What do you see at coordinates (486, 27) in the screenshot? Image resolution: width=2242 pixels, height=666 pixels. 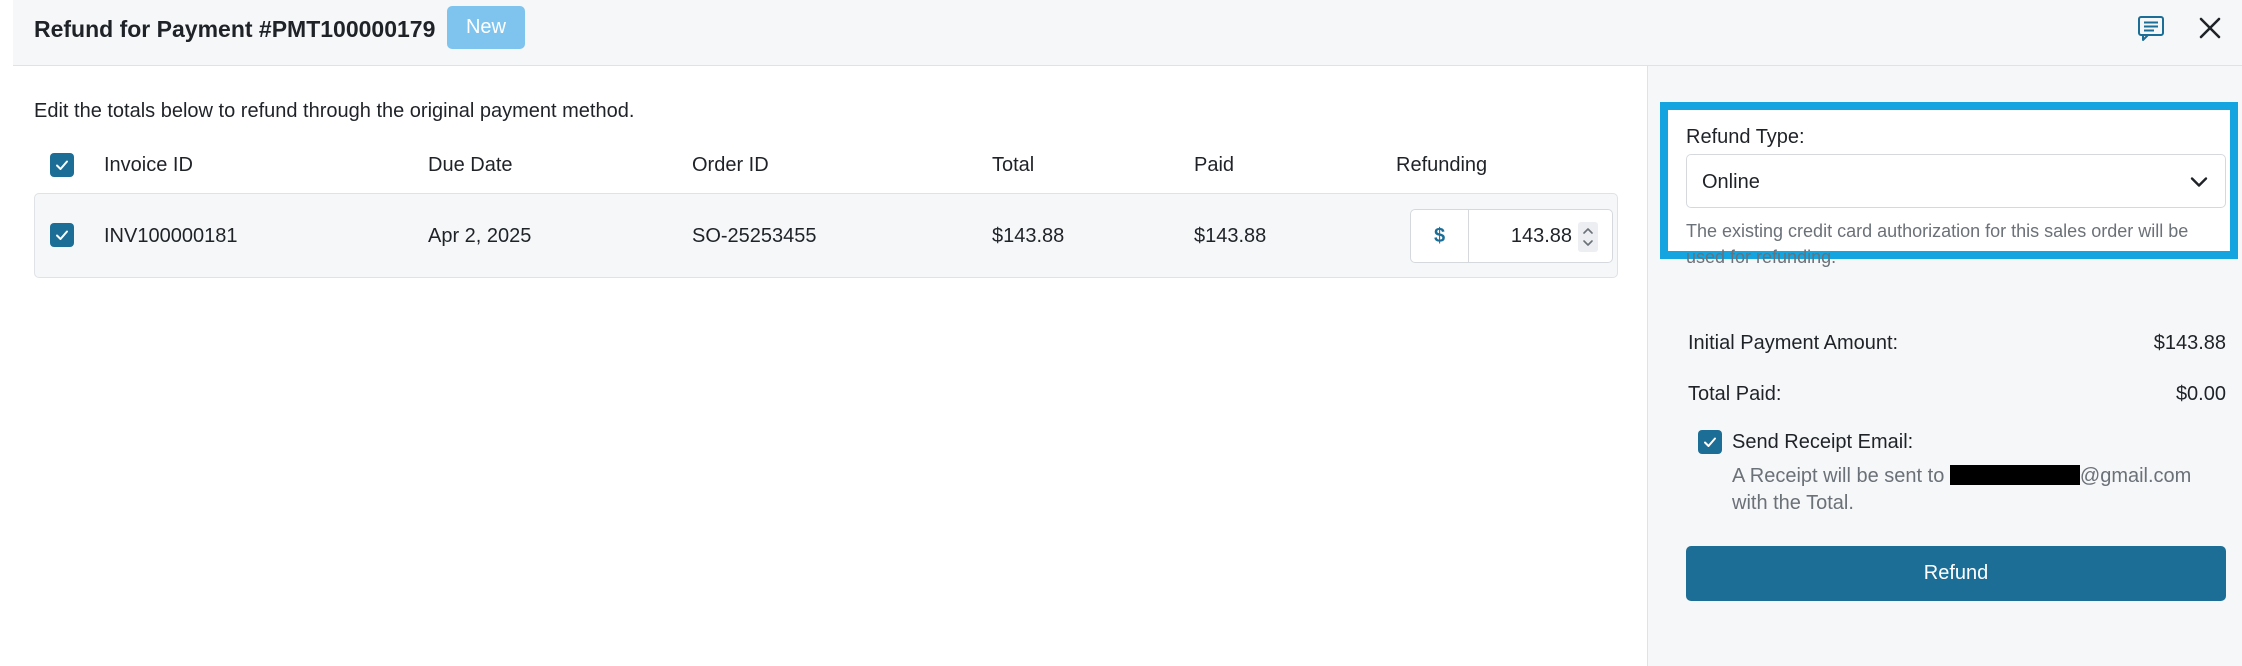 I see `status-badge: New` at bounding box center [486, 27].